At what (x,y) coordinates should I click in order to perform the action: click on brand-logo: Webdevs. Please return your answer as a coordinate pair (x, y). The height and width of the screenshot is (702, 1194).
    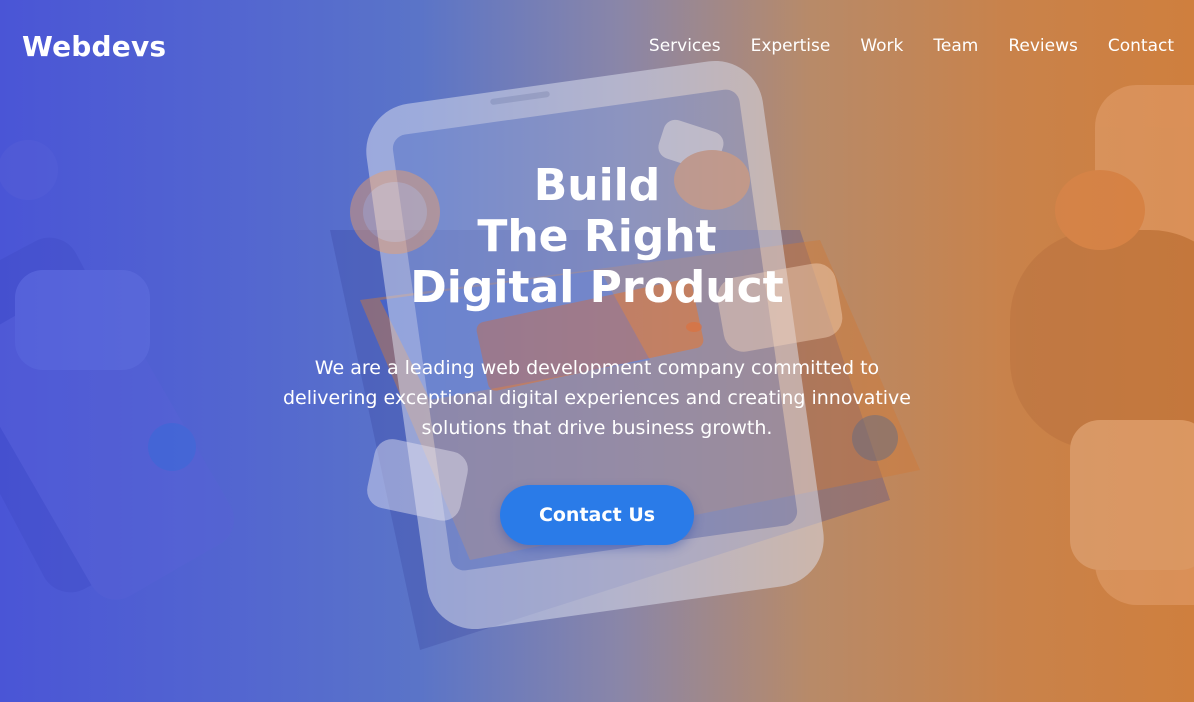
    Looking at the image, I should click on (94, 46).